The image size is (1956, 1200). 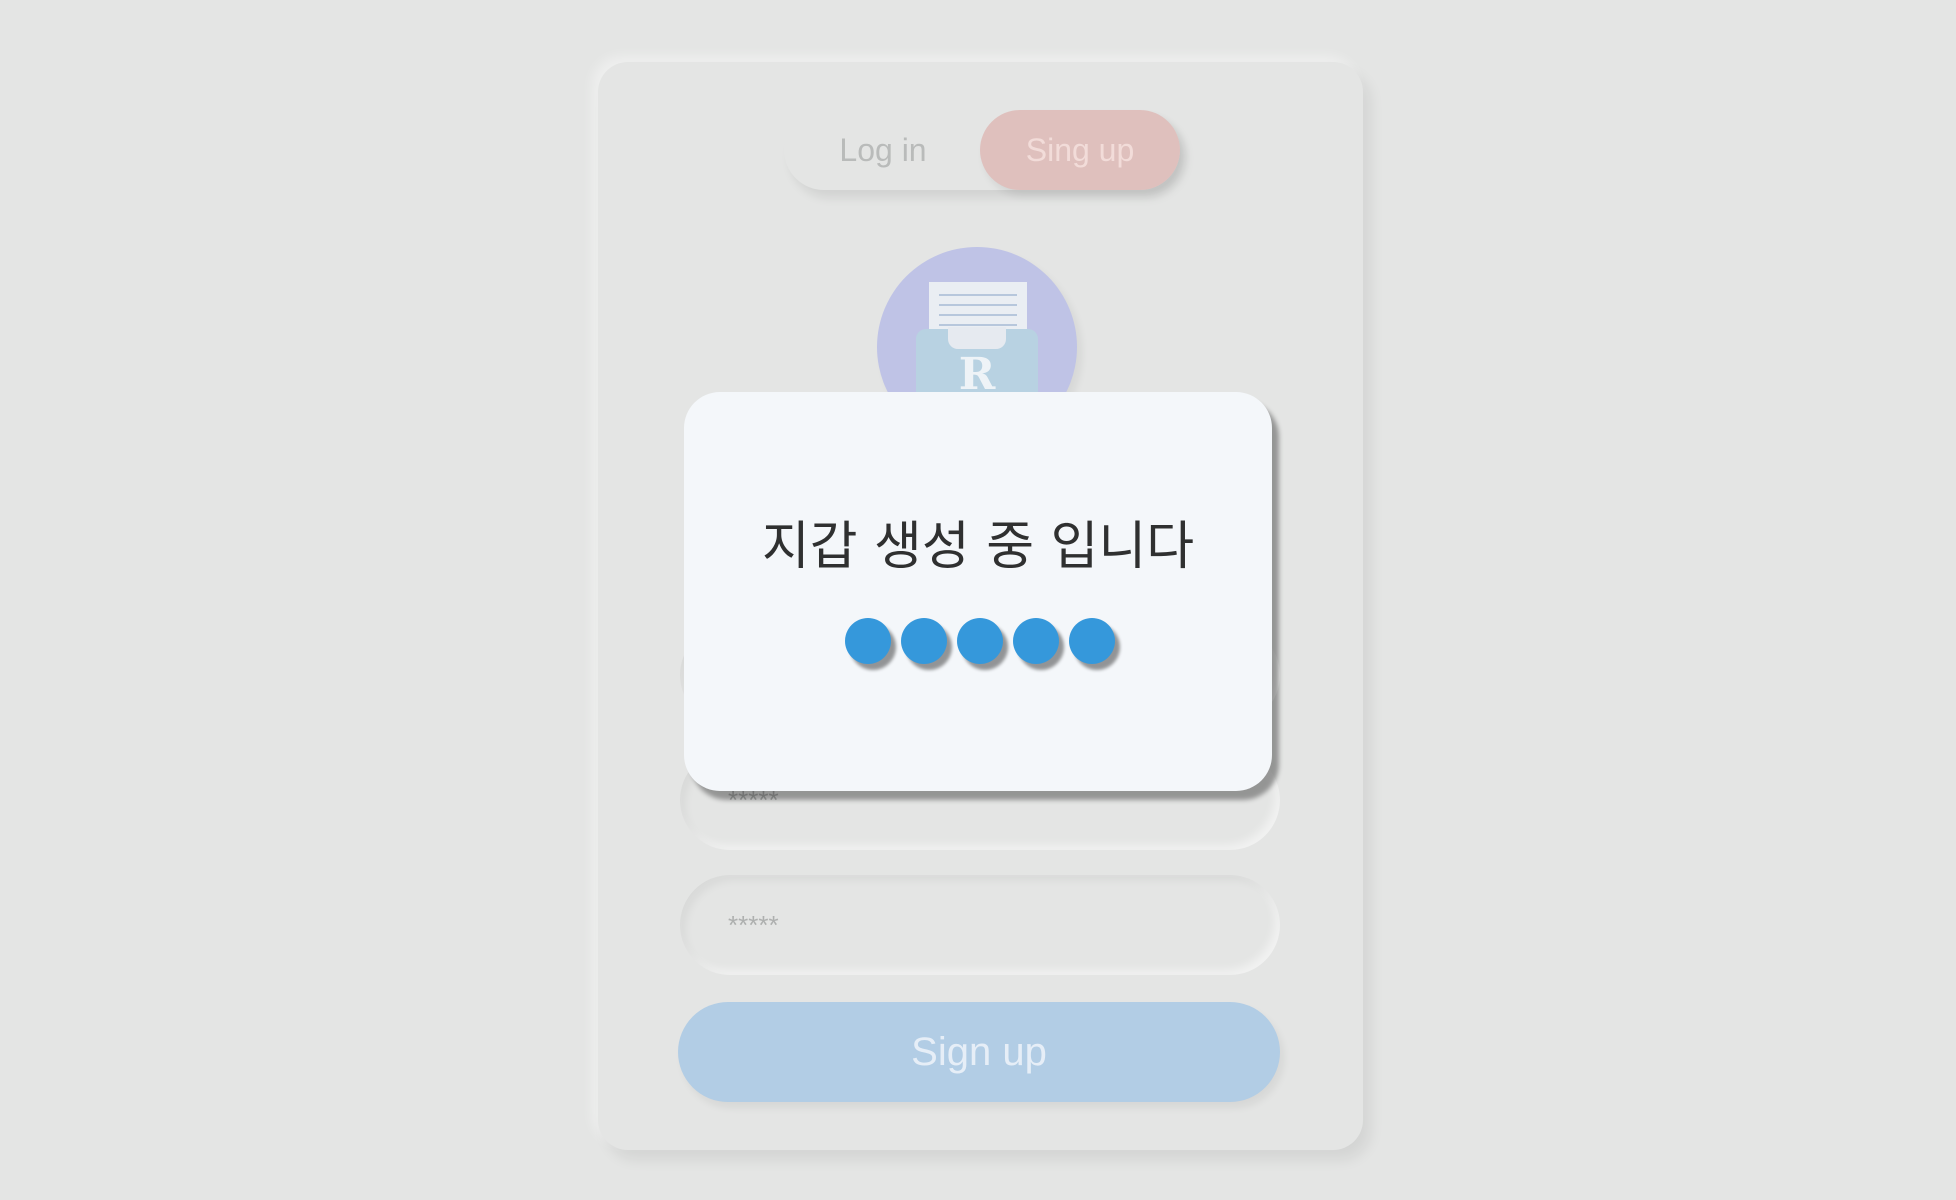 I want to click on tab-signup: Sing up, so click(x=1080, y=150).